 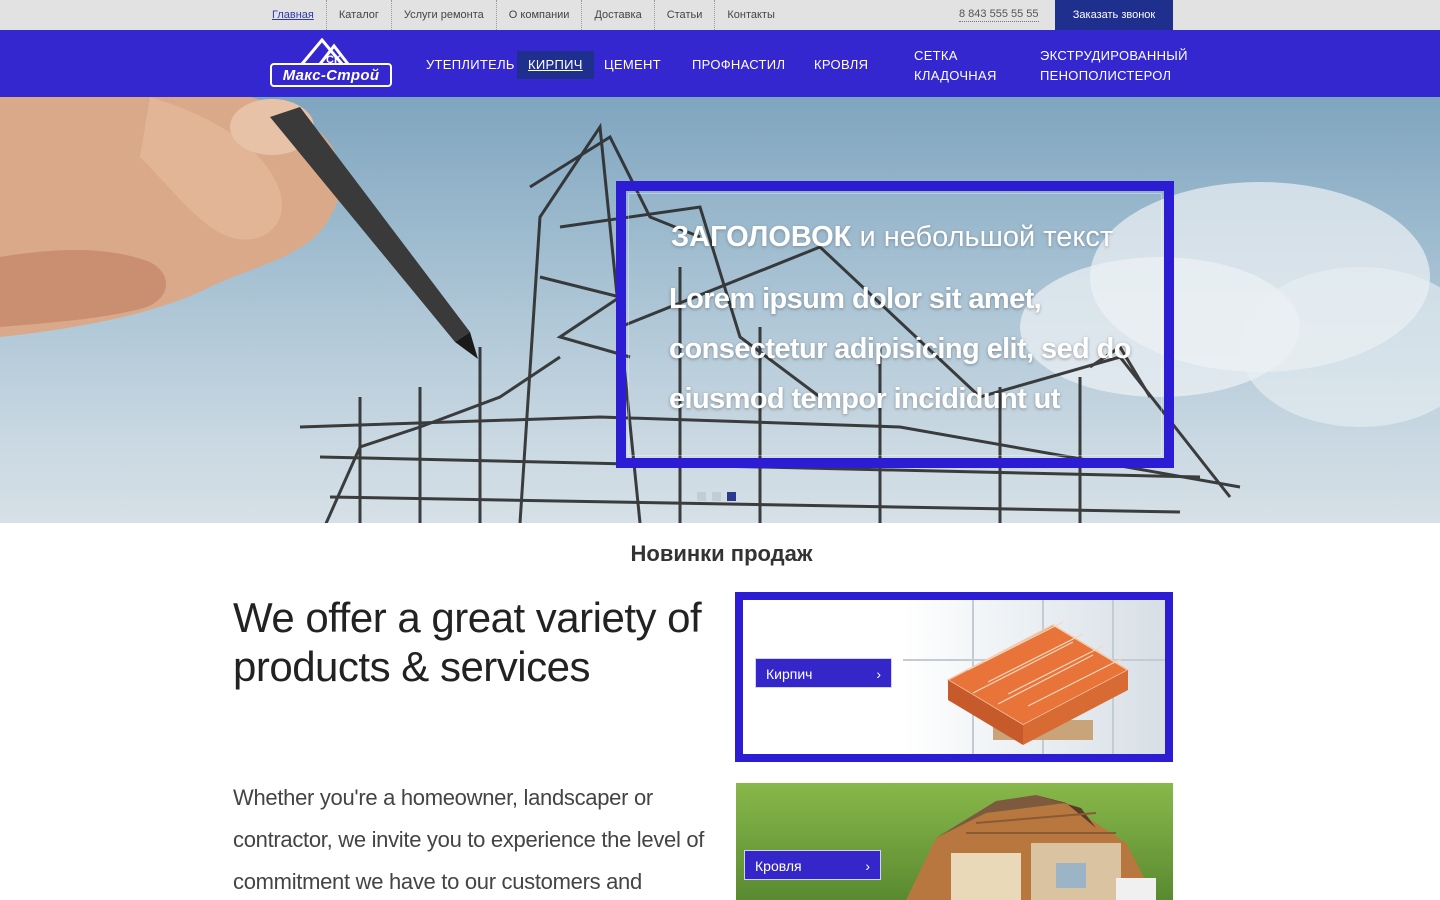 I want to click on logo-box: Макс-Строй, so click(x=331, y=75).